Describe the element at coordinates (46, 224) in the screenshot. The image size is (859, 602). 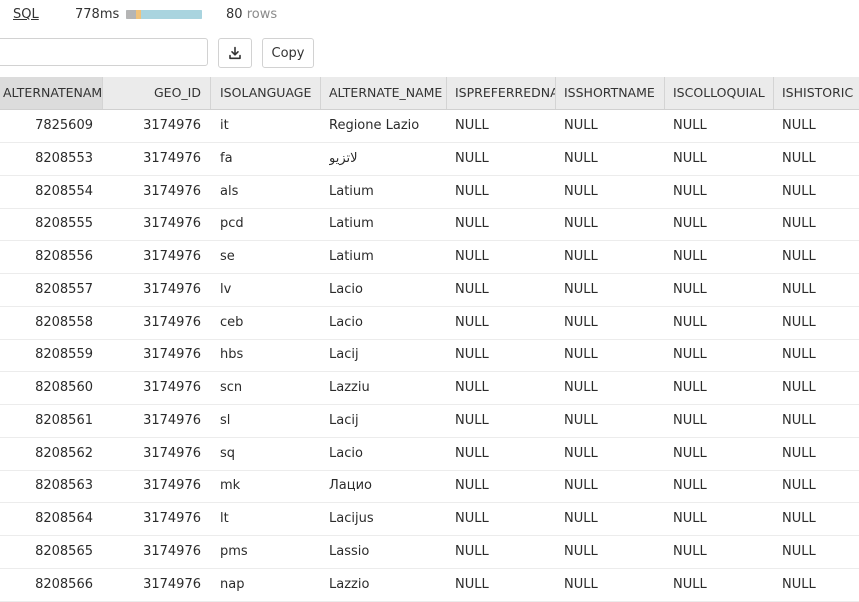
I see `table-cell: 8208555` at that location.